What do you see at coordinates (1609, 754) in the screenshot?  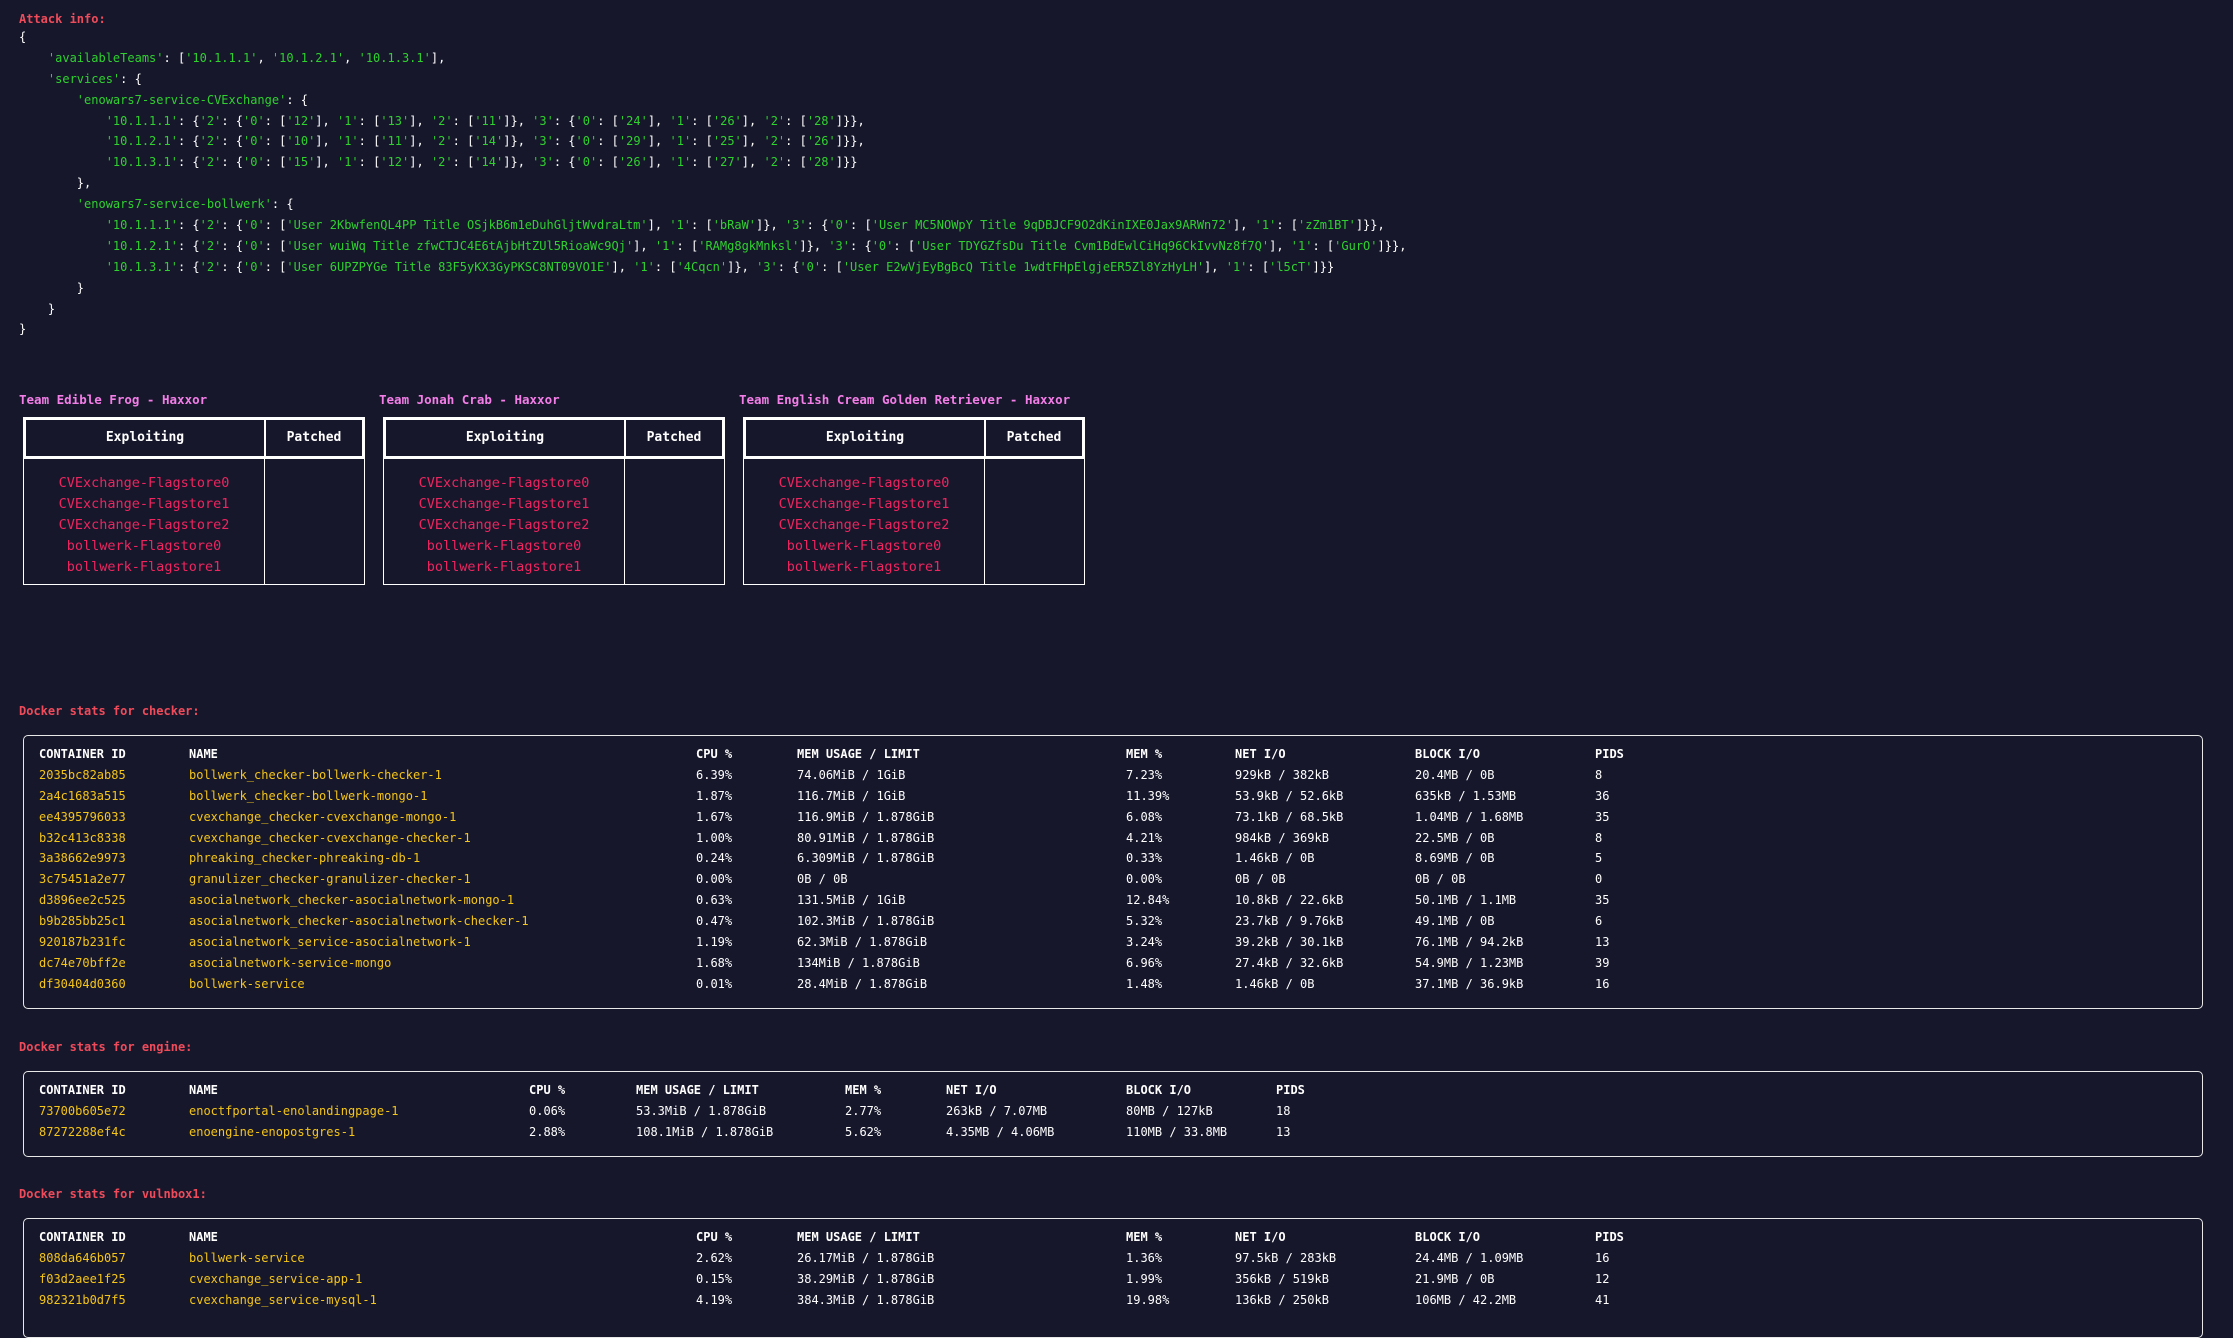 I see `column-header: PIDS` at bounding box center [1609, 754].